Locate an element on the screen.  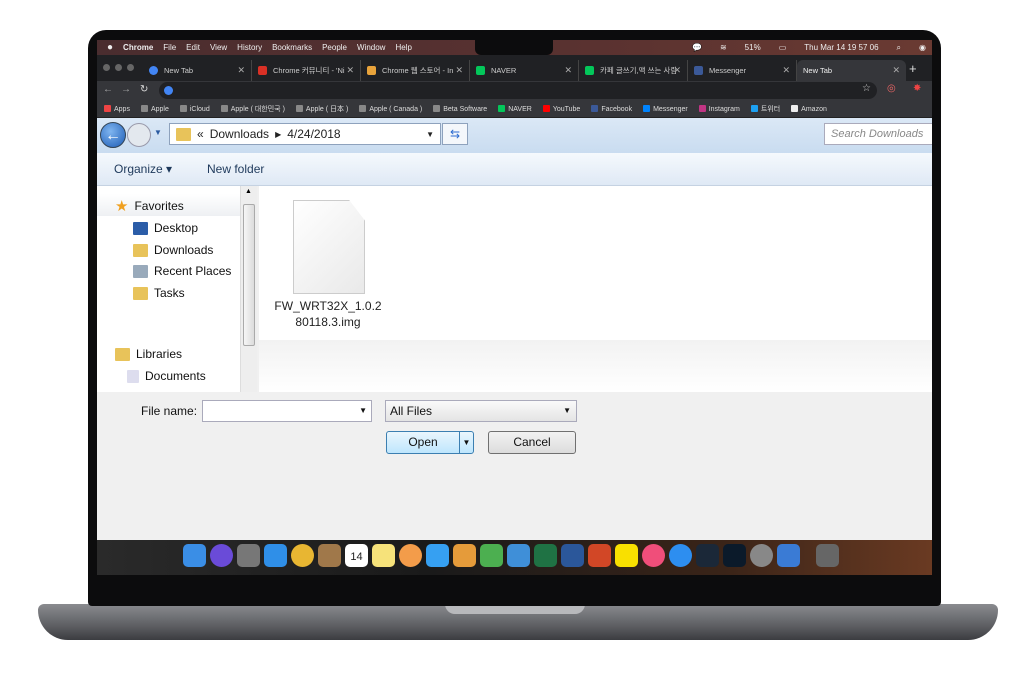
tab-chrome-web-store: Chrome 웹 스토어 - In ✕ is located at coordinates (415, 70).